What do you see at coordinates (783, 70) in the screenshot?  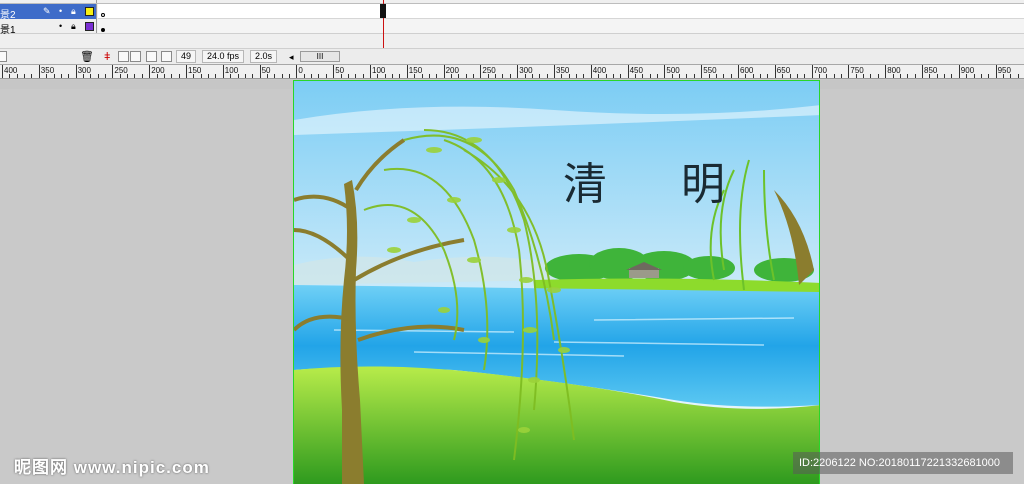 I see `ruler-tick-label: 650` at bounding box center [783, 70].